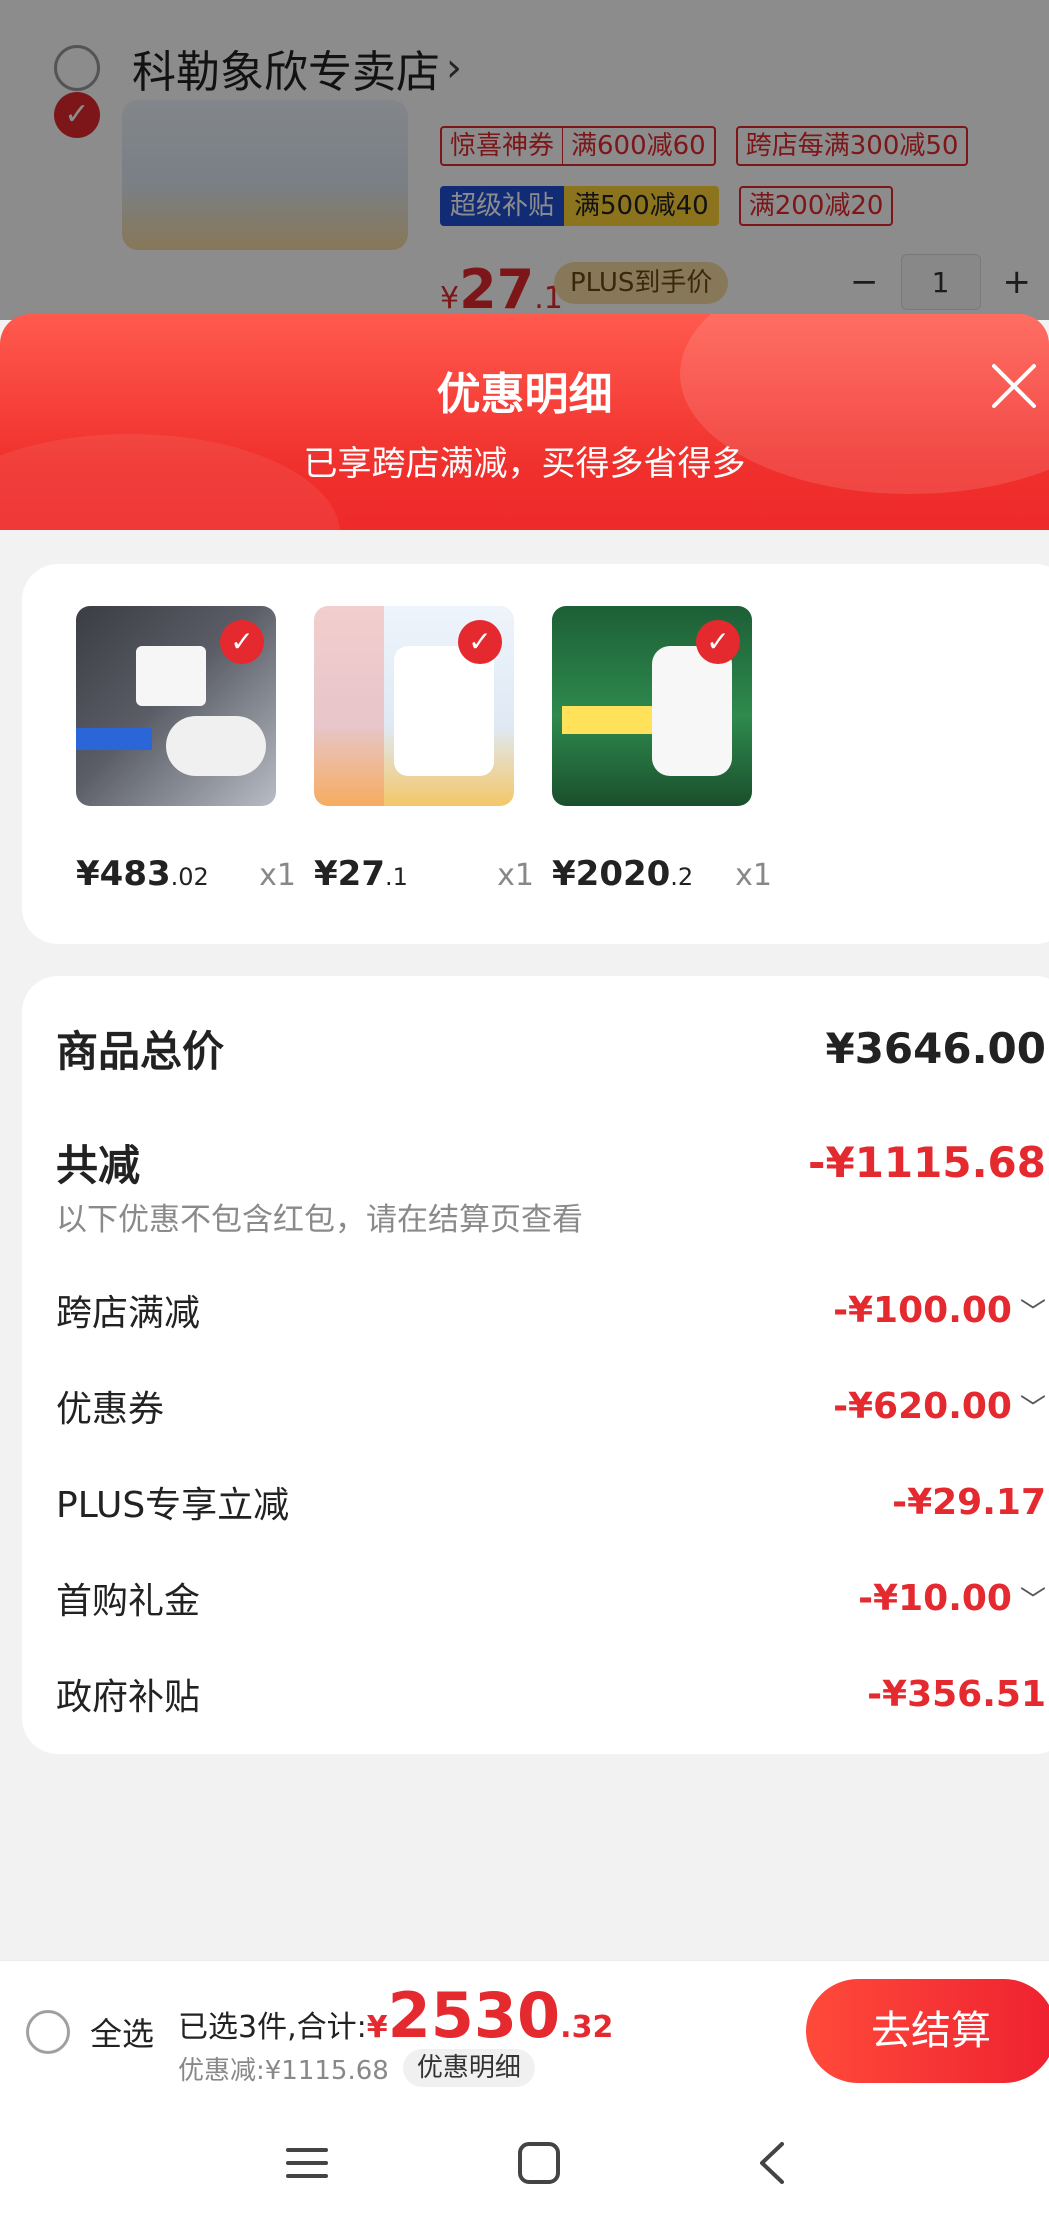 The image size is (1049, 2228). What do you see at coordinates (524, 464) in the screenshot?
I see `sheet-subtitle: 已享跨店满减，买得多省得多` at bounding box center [524, 464].